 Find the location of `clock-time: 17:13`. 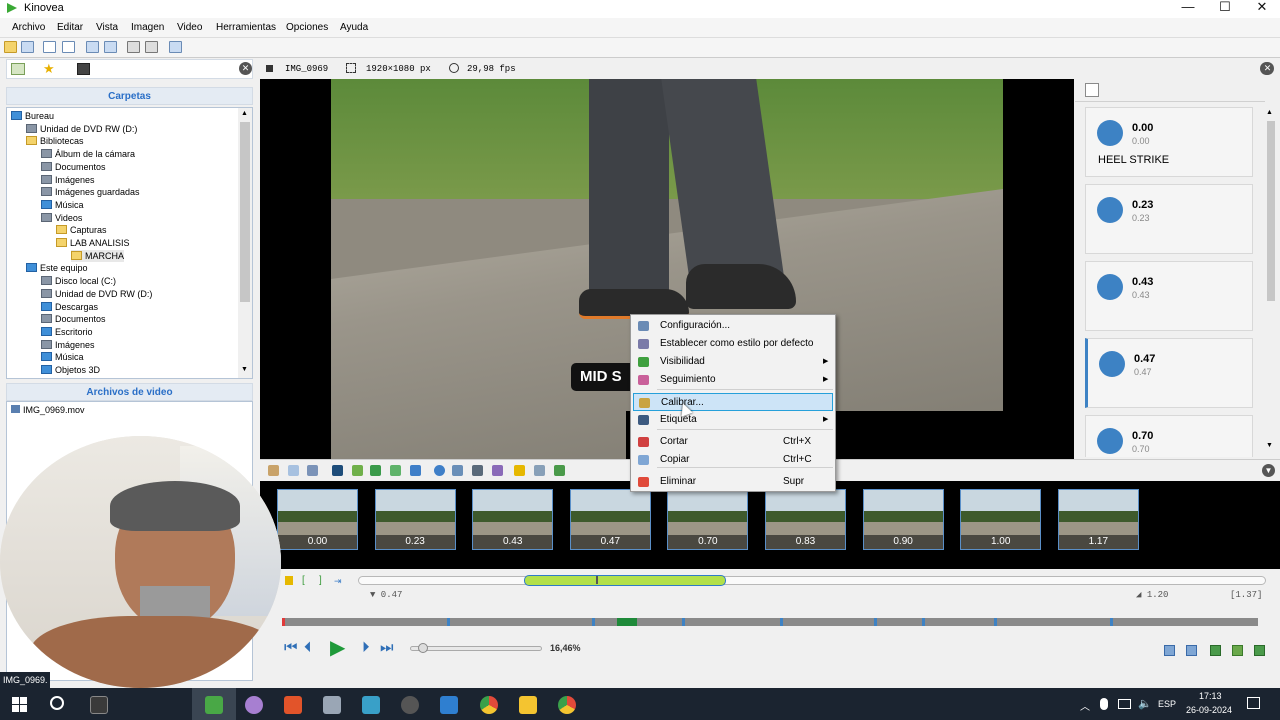

clock-time: 17:13 is located at coordinates (1210, 696).